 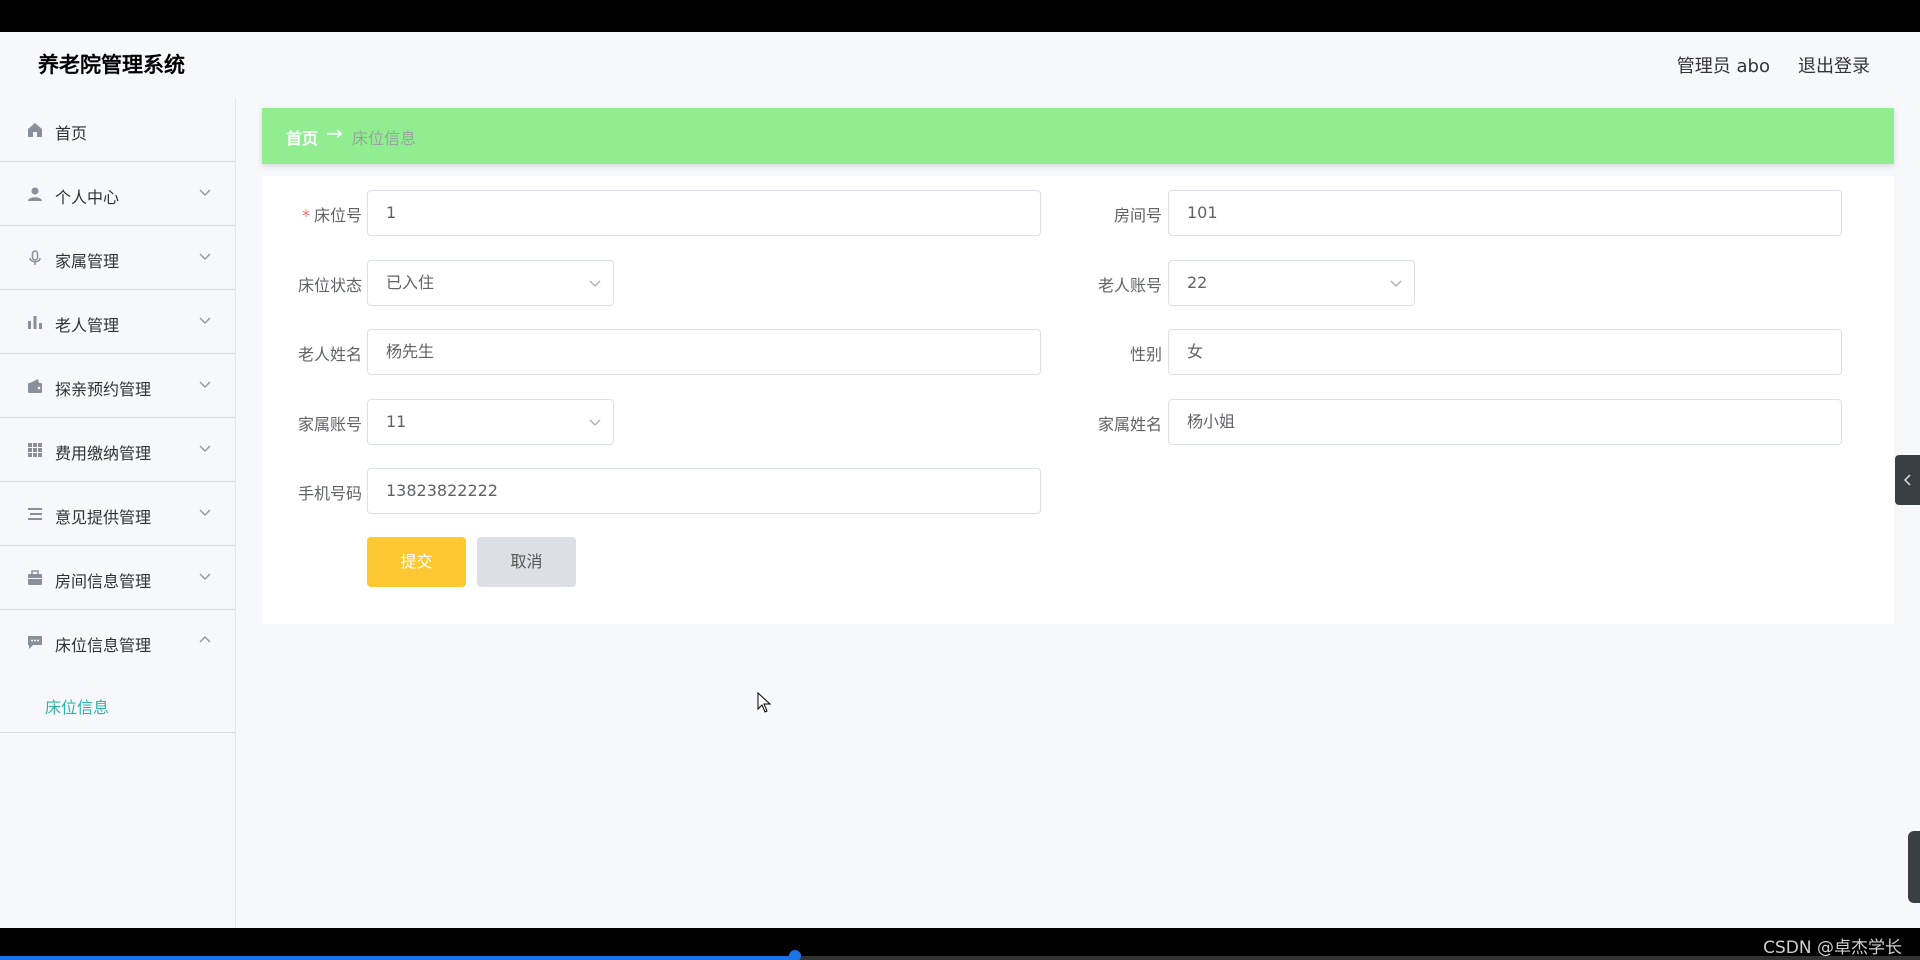 What do you see at coordinates (103, 453) in the screenshot?
I see `sidebar-item-label: 费用缴纳管理` at bounding box center [103, 453].